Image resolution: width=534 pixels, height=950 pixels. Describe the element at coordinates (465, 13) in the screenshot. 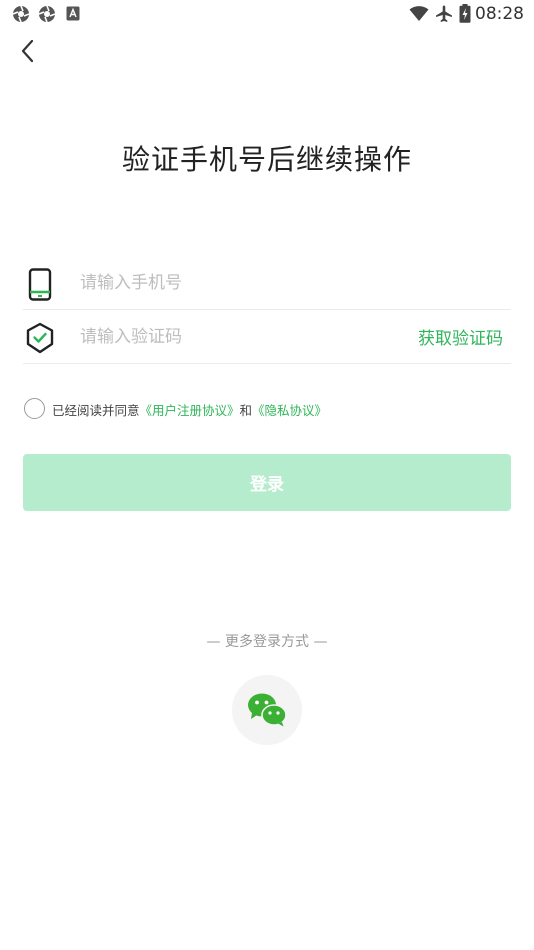

I see `battery-charging-icon` at that location.